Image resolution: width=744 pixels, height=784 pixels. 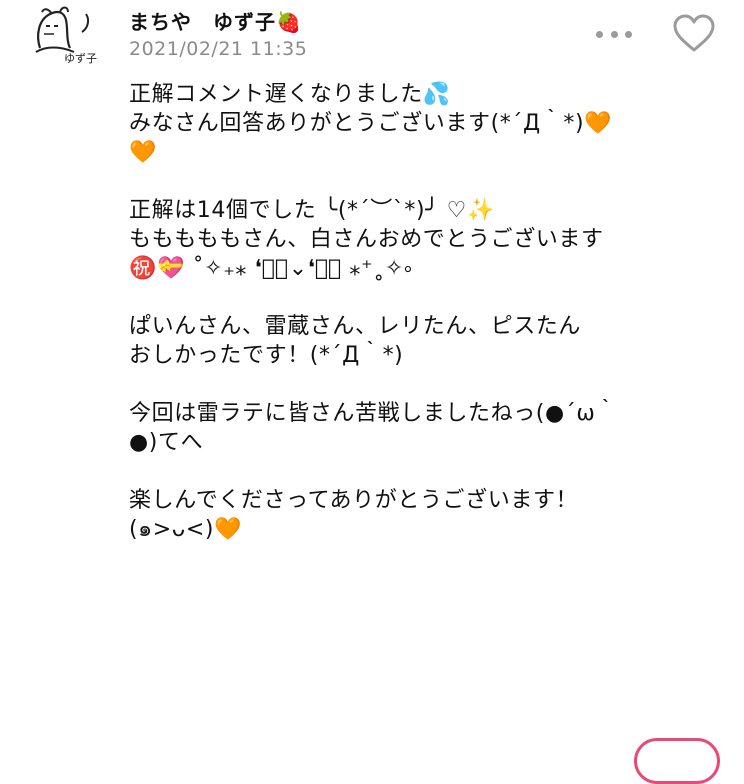 I want to click on svg-text: ゆず子, so click(x=80, y=58).